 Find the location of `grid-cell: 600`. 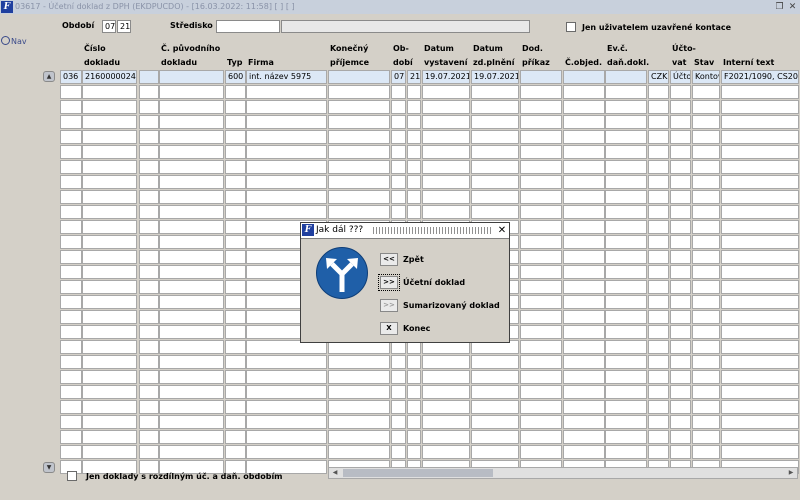

grid-cell: 600 is located at coordinates (235, 77).